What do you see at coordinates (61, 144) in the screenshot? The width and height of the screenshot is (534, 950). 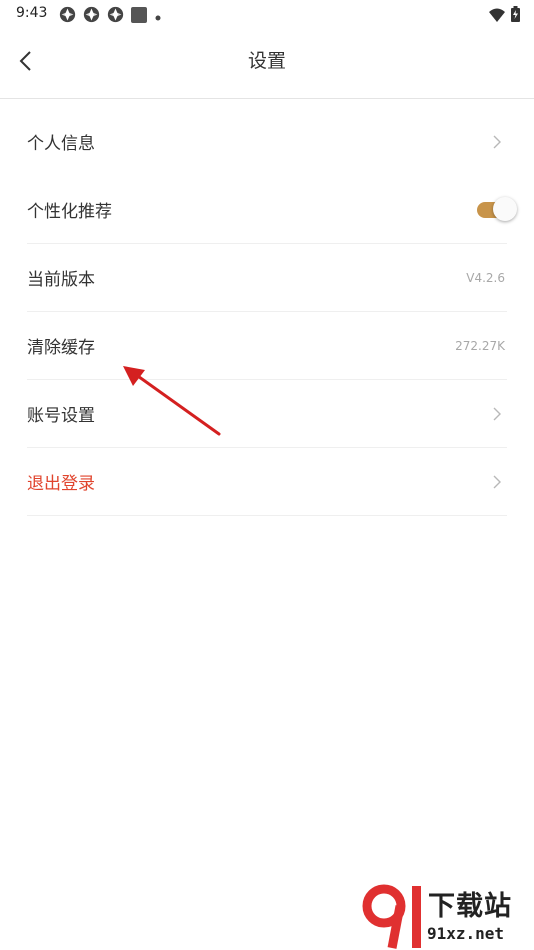 I see `settings-item-label: 个人信息` at bounding box center [61, 144].